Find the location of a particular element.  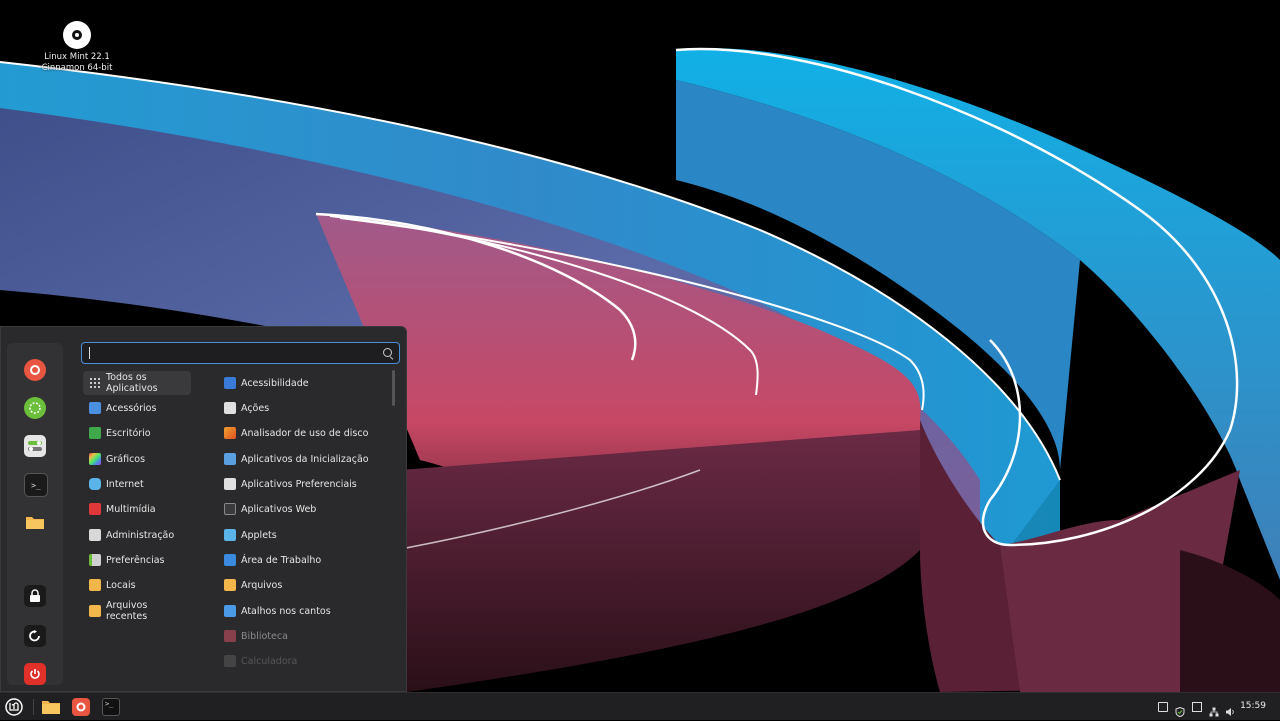

app-item: Ações is located at coordinates (304, 408).